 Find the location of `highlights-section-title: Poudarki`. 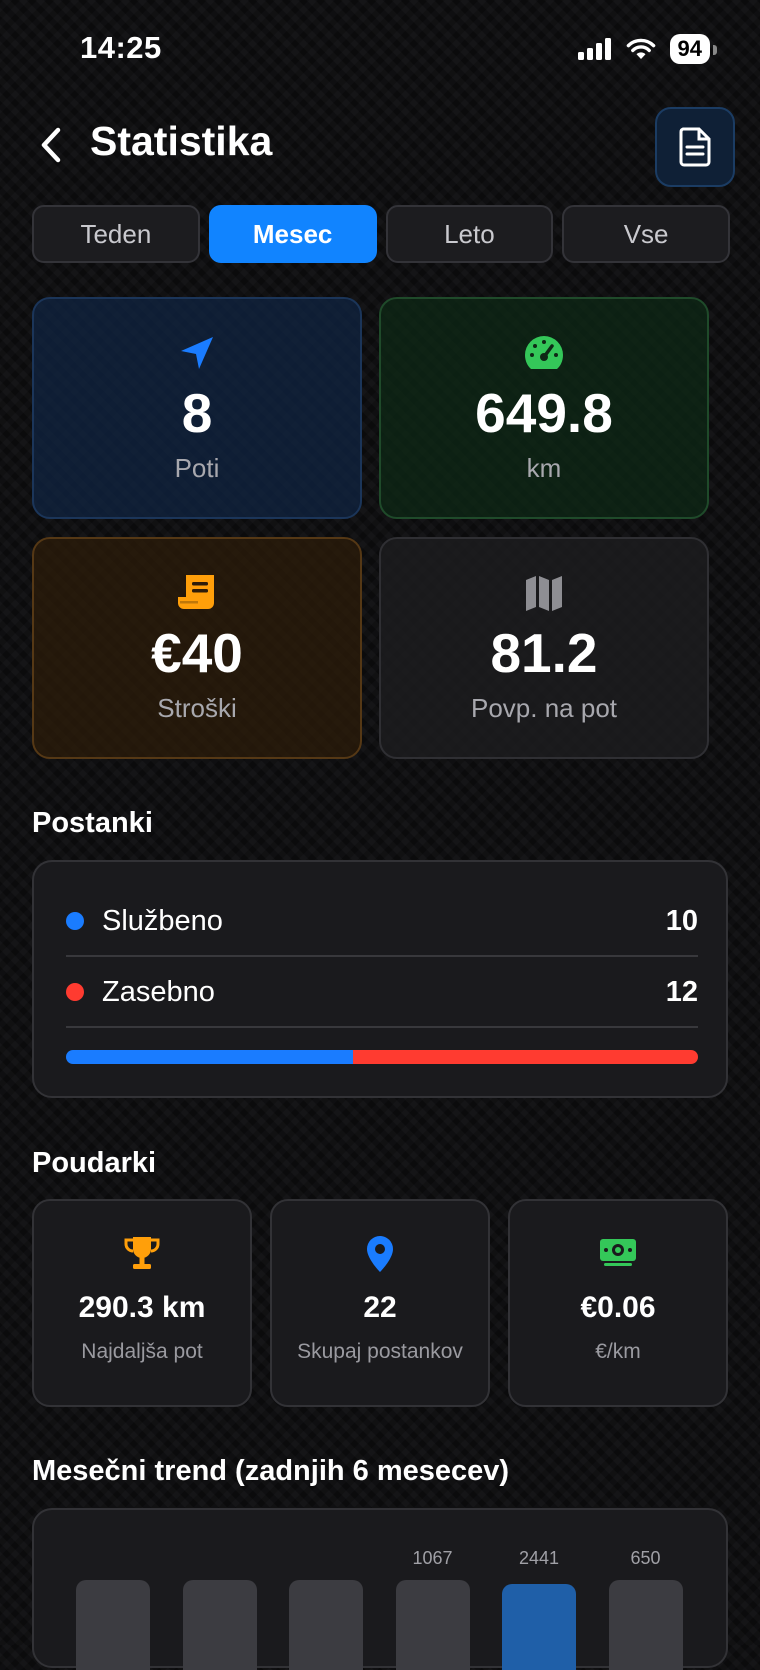

highlights-section-title: Poudarki is located at coordinates (94, 1163).